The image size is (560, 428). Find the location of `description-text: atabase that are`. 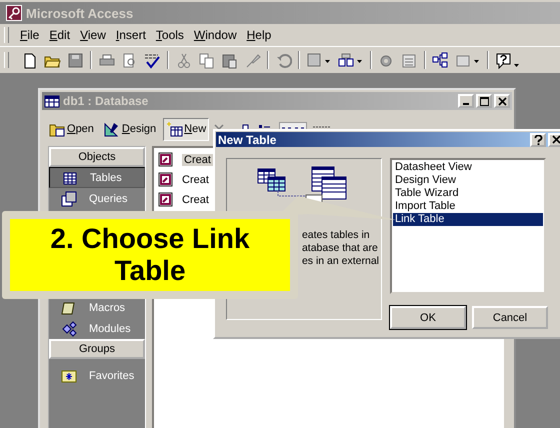

description-text: atabase that are is located at coordinates (340, 248).